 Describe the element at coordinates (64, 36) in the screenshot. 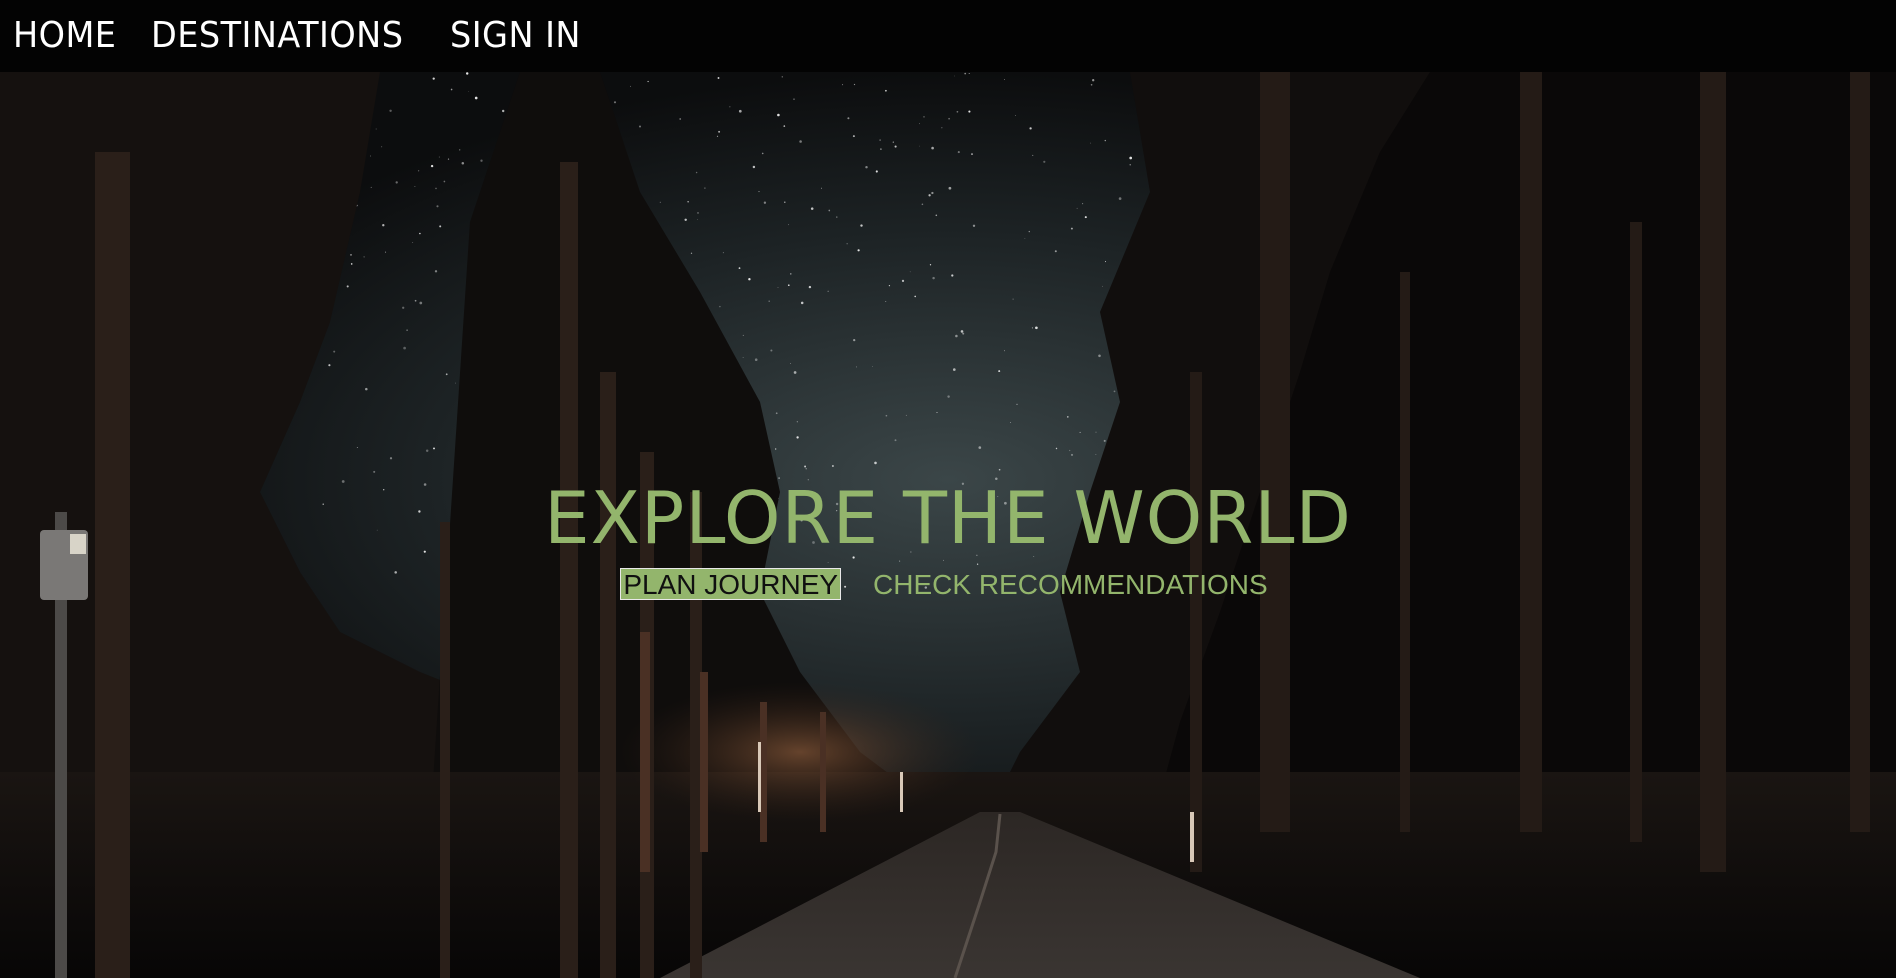

I see `nav-home-link: HOME` at that location.